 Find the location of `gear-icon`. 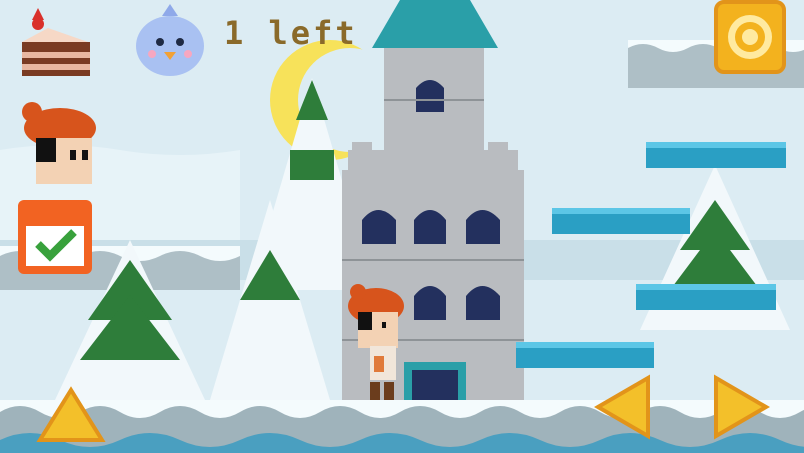

gear-icon is located at coordinates (750, 37).